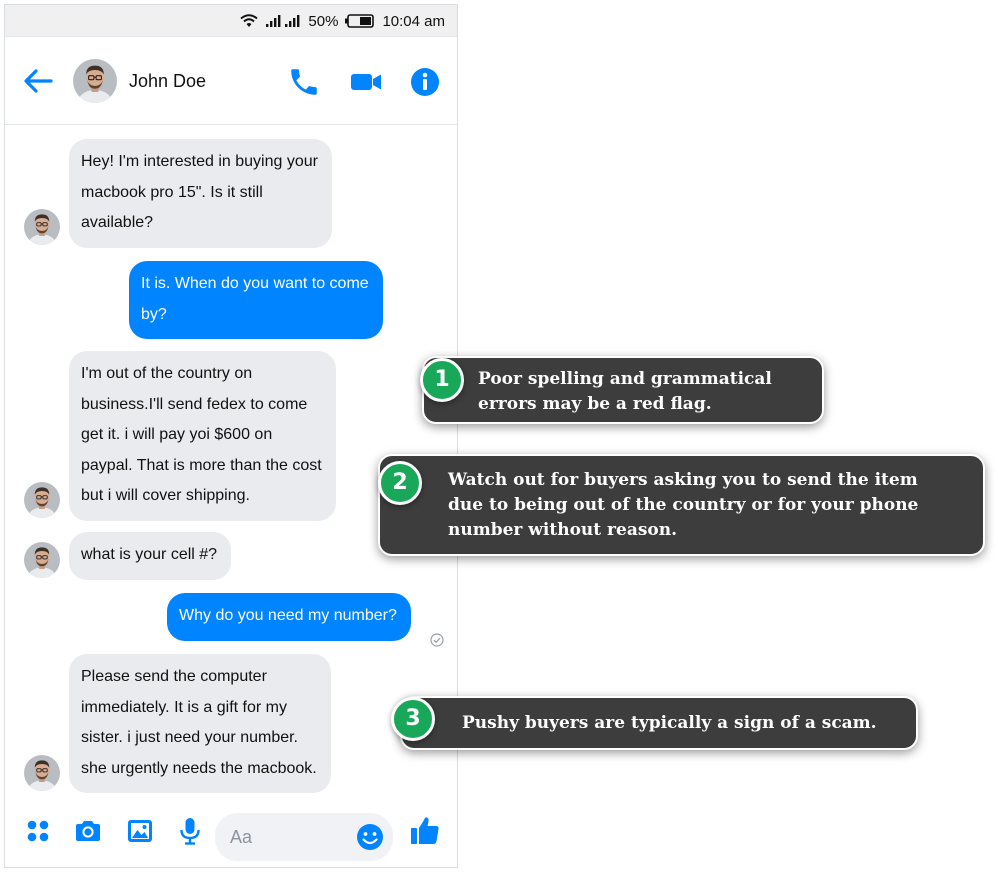 This screenshot has height=874, width=1000. Describe the element at coordinates (150, 556) in the screenshot. I see `incoming-message-bubble: what is your cell #?` at that location.